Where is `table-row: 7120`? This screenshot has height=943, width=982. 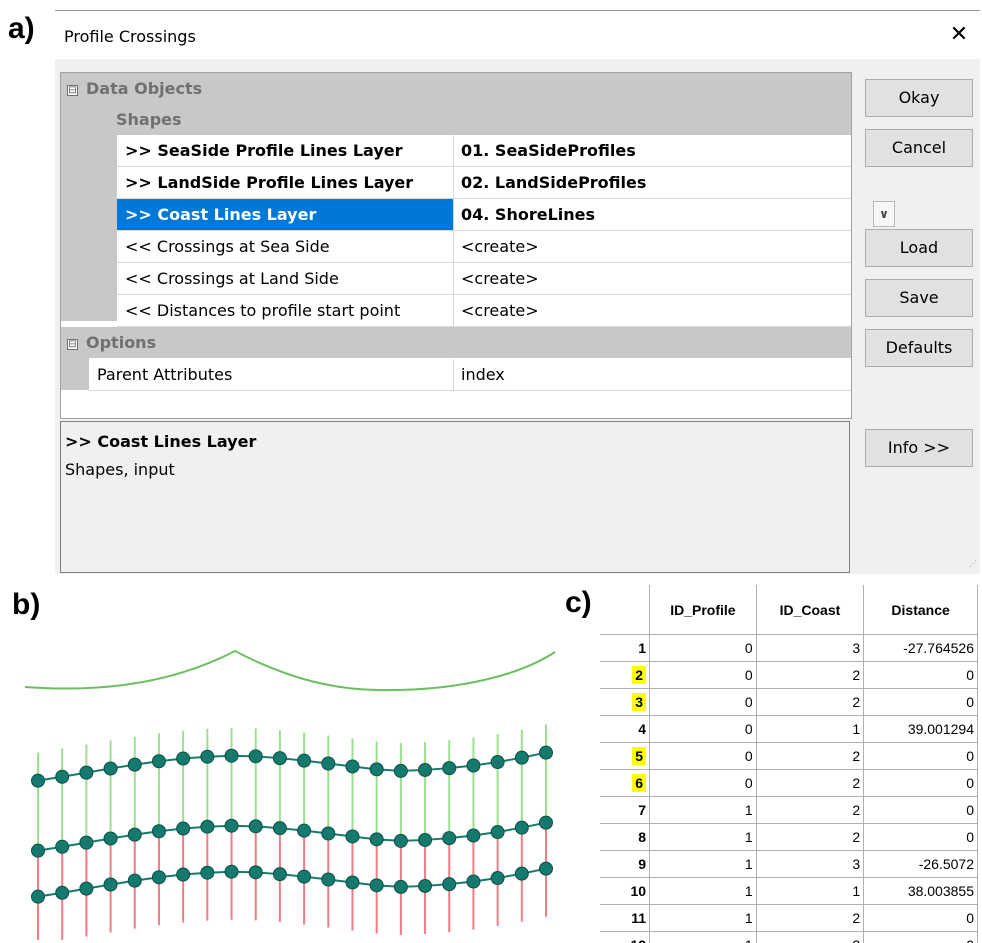 table-row: 7120 is located at coordinates (789, 810).